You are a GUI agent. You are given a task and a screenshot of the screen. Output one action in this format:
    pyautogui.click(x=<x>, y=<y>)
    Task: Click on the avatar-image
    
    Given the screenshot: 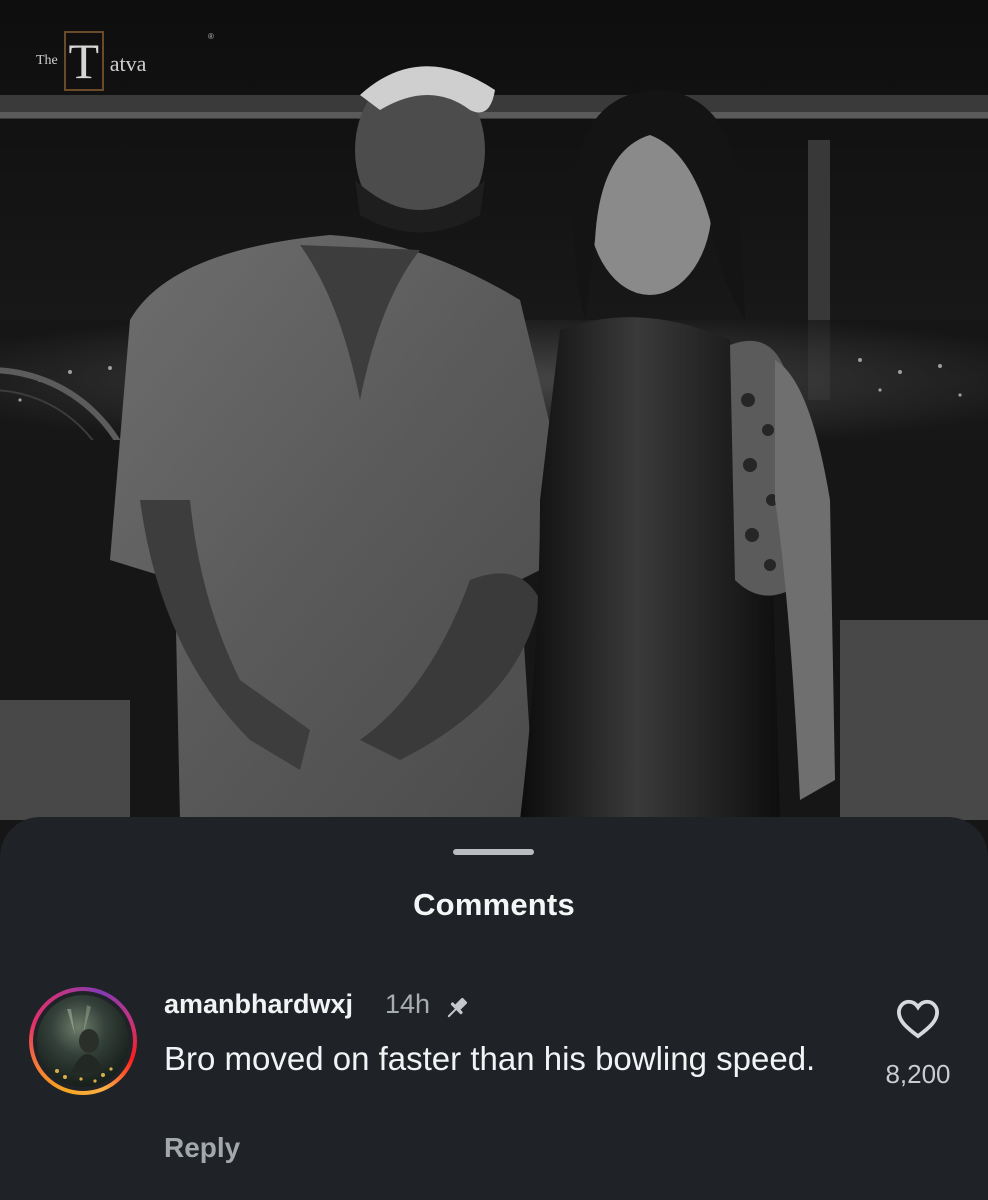 What is the action you would take?
    pyautogui.click(x=84, y=1044)
    